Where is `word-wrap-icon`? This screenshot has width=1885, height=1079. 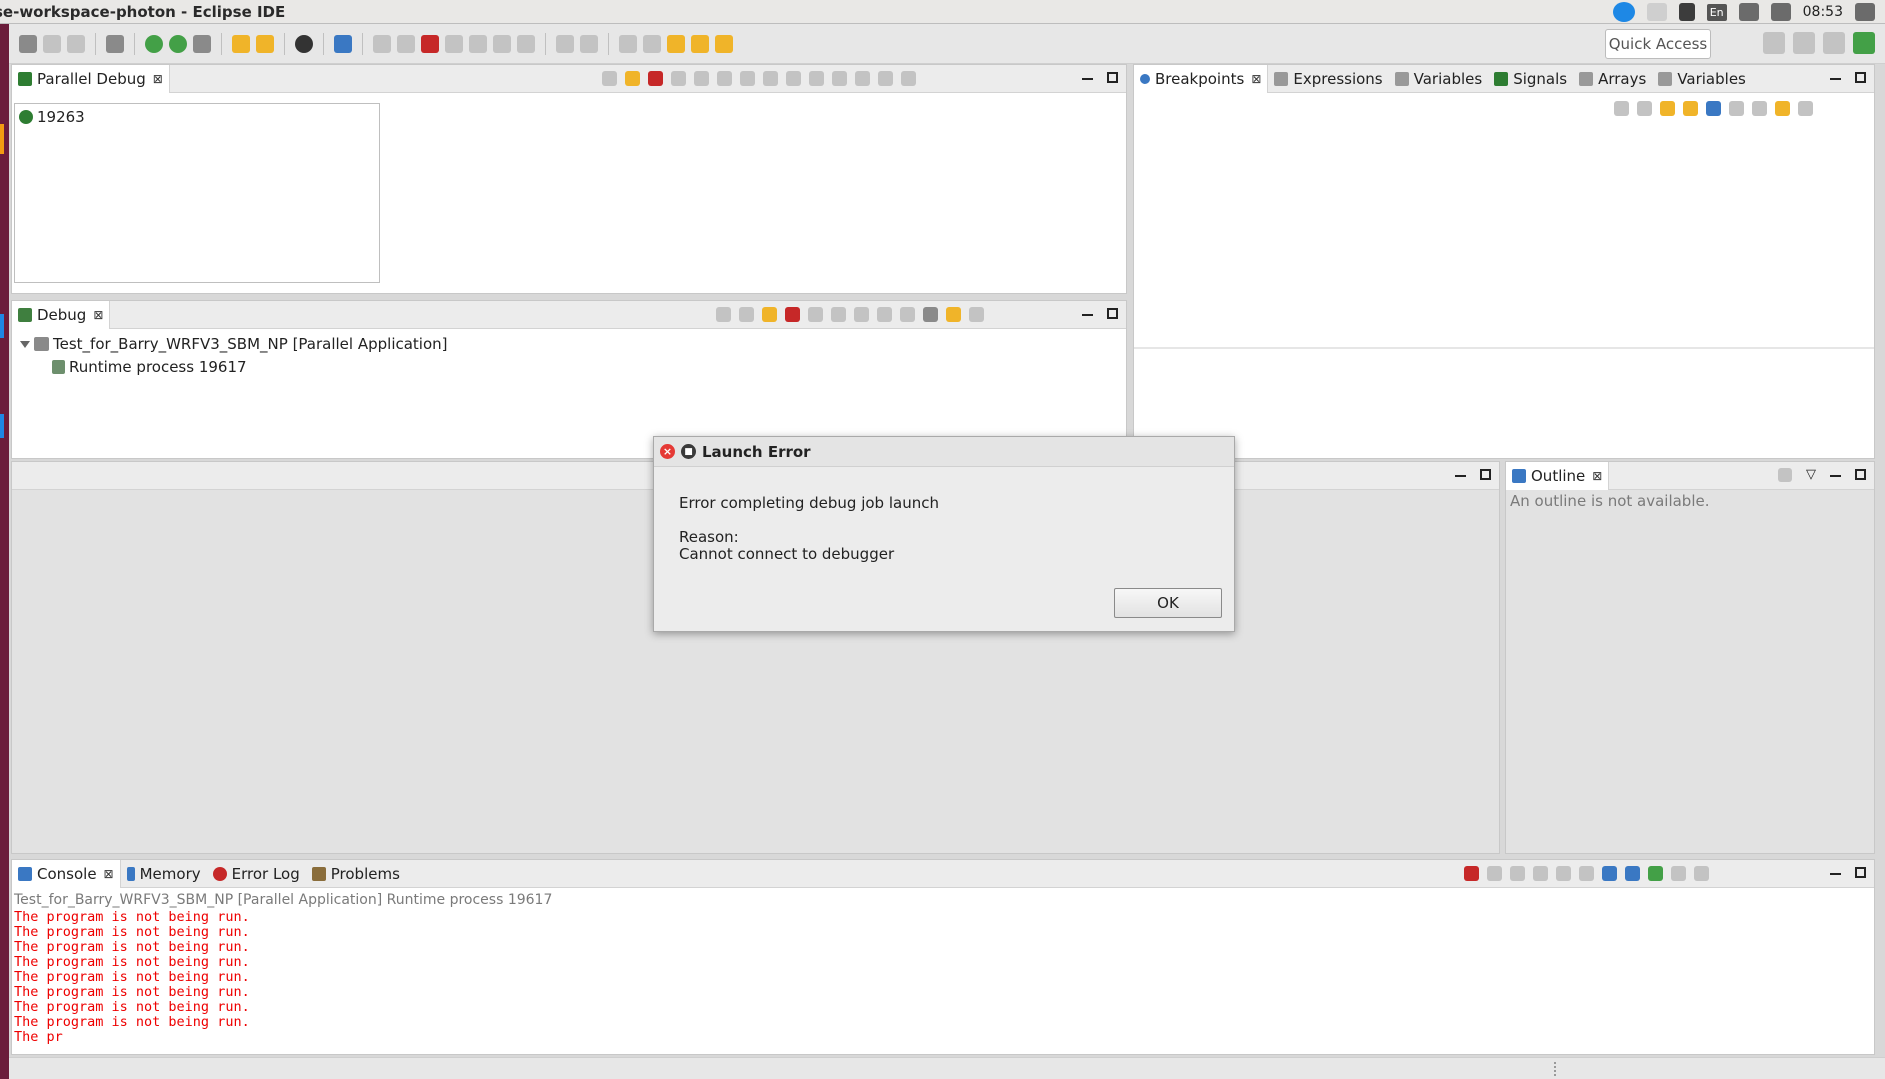
word-wrap-icon is located at coordinates (1586, 873).